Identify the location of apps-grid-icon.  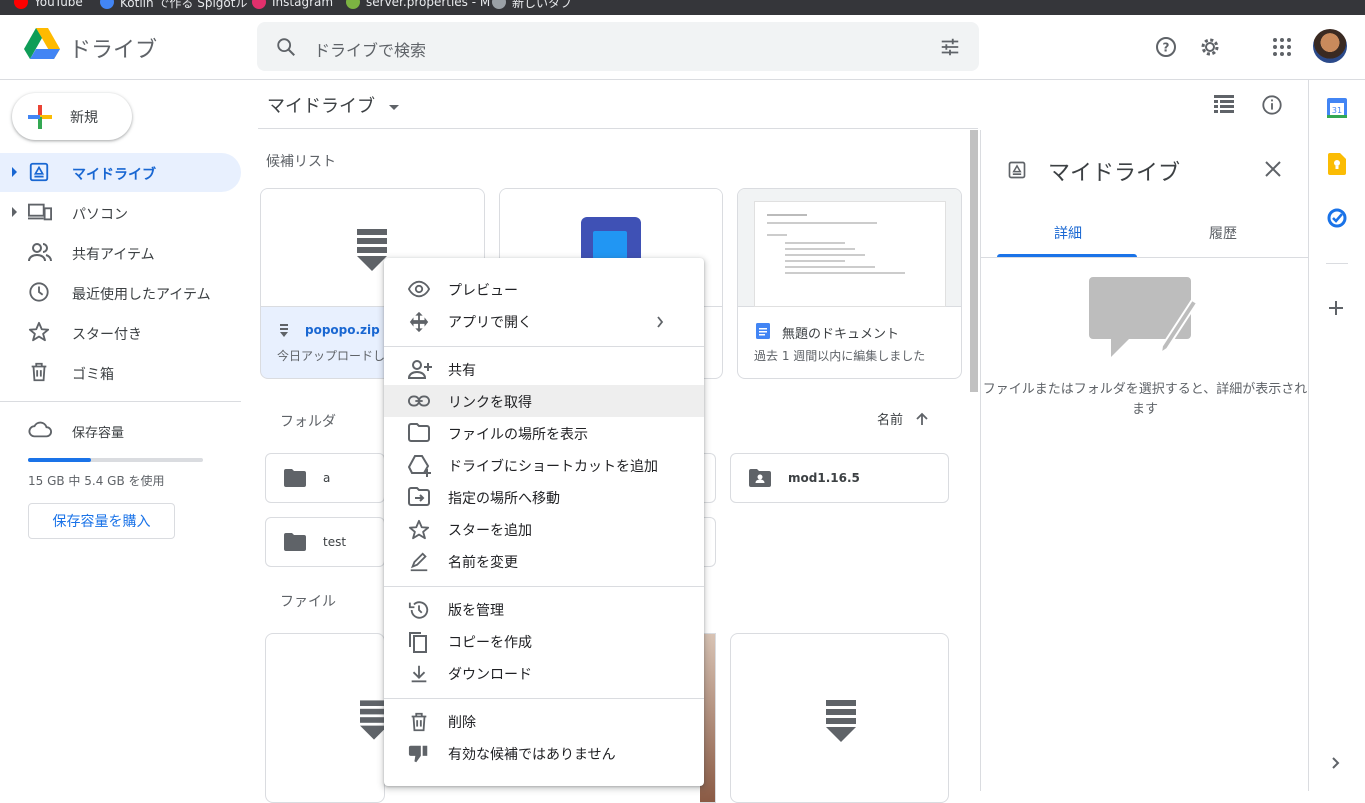
(1282, 47).